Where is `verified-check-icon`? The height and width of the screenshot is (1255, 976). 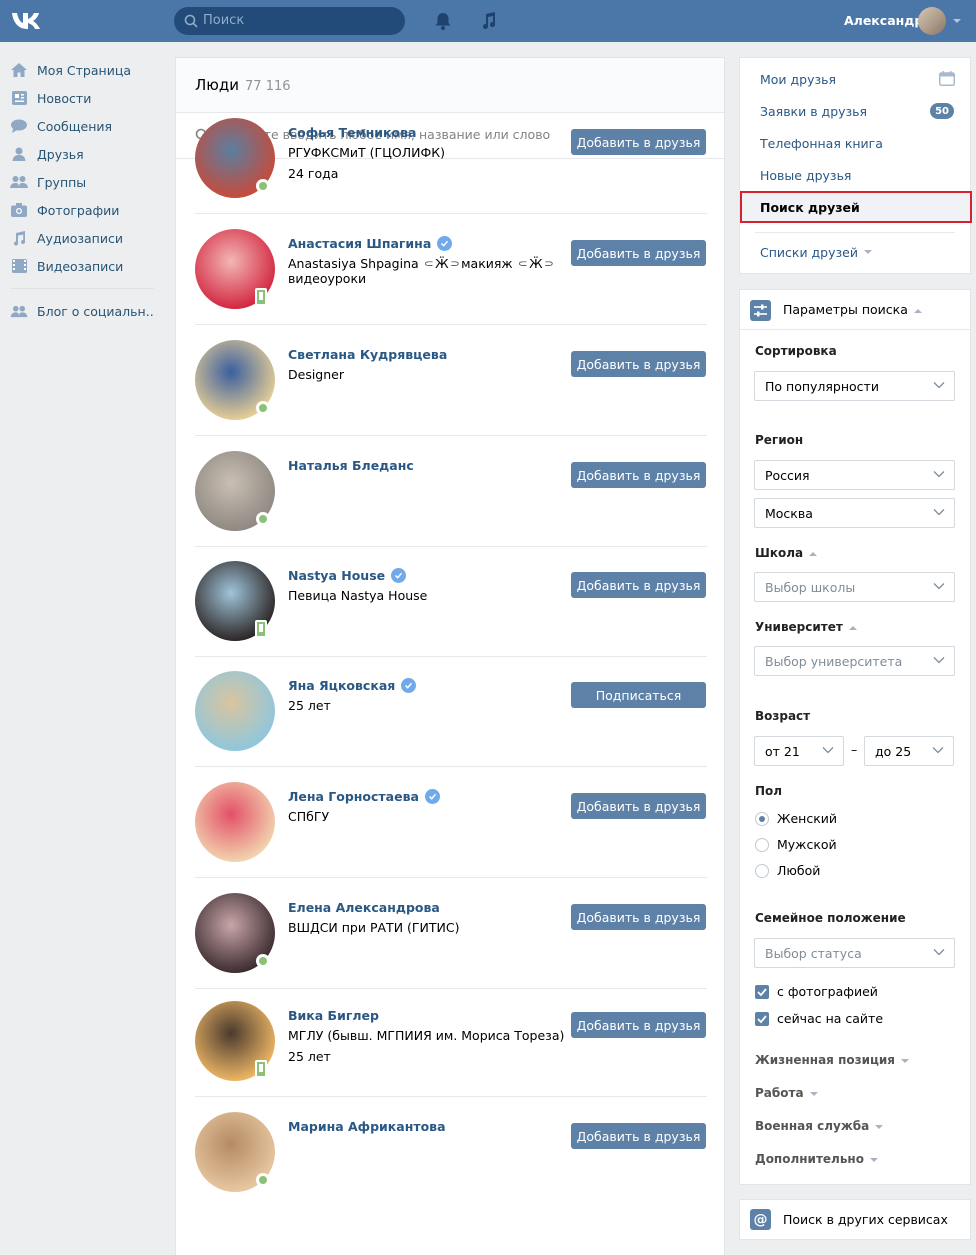
verified-check-icon is located at coordinates (399, 575).